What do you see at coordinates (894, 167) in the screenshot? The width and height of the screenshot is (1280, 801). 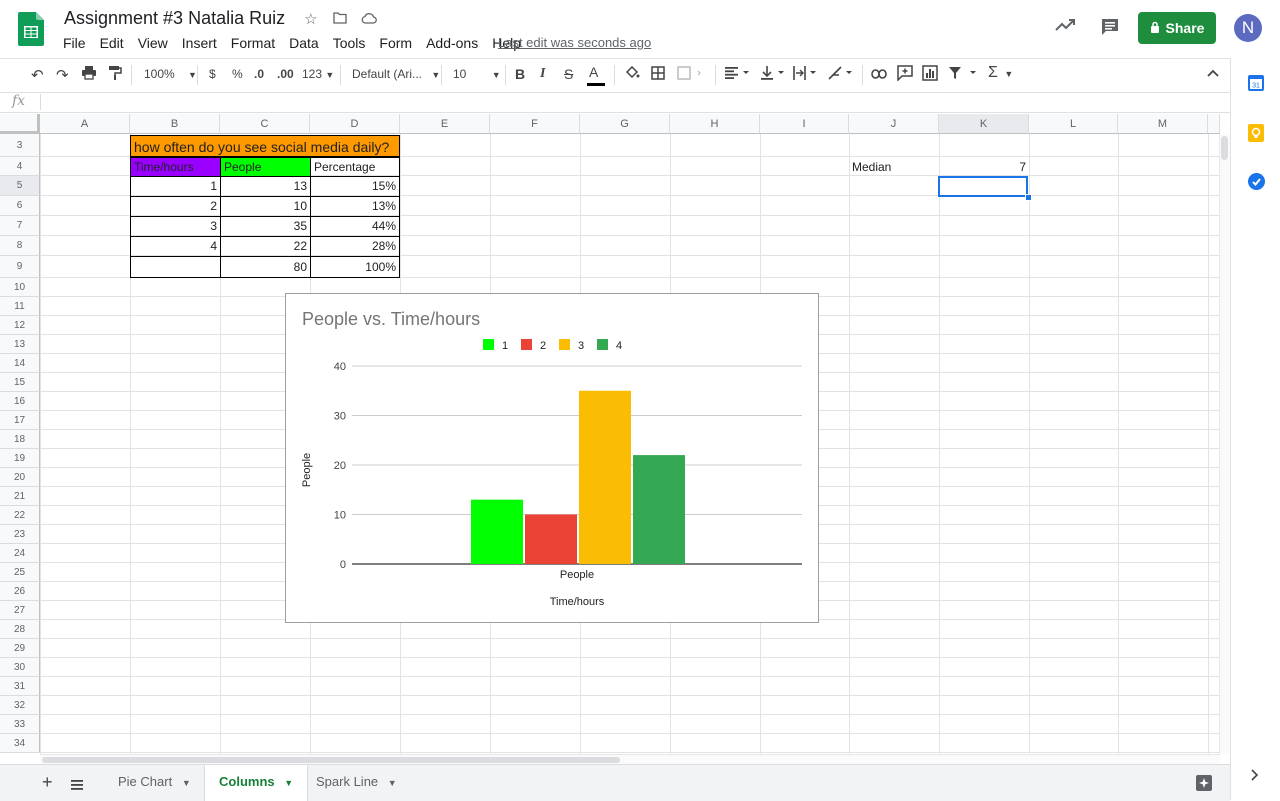 I see `median-label: Median` at bounding box center [894, 167].